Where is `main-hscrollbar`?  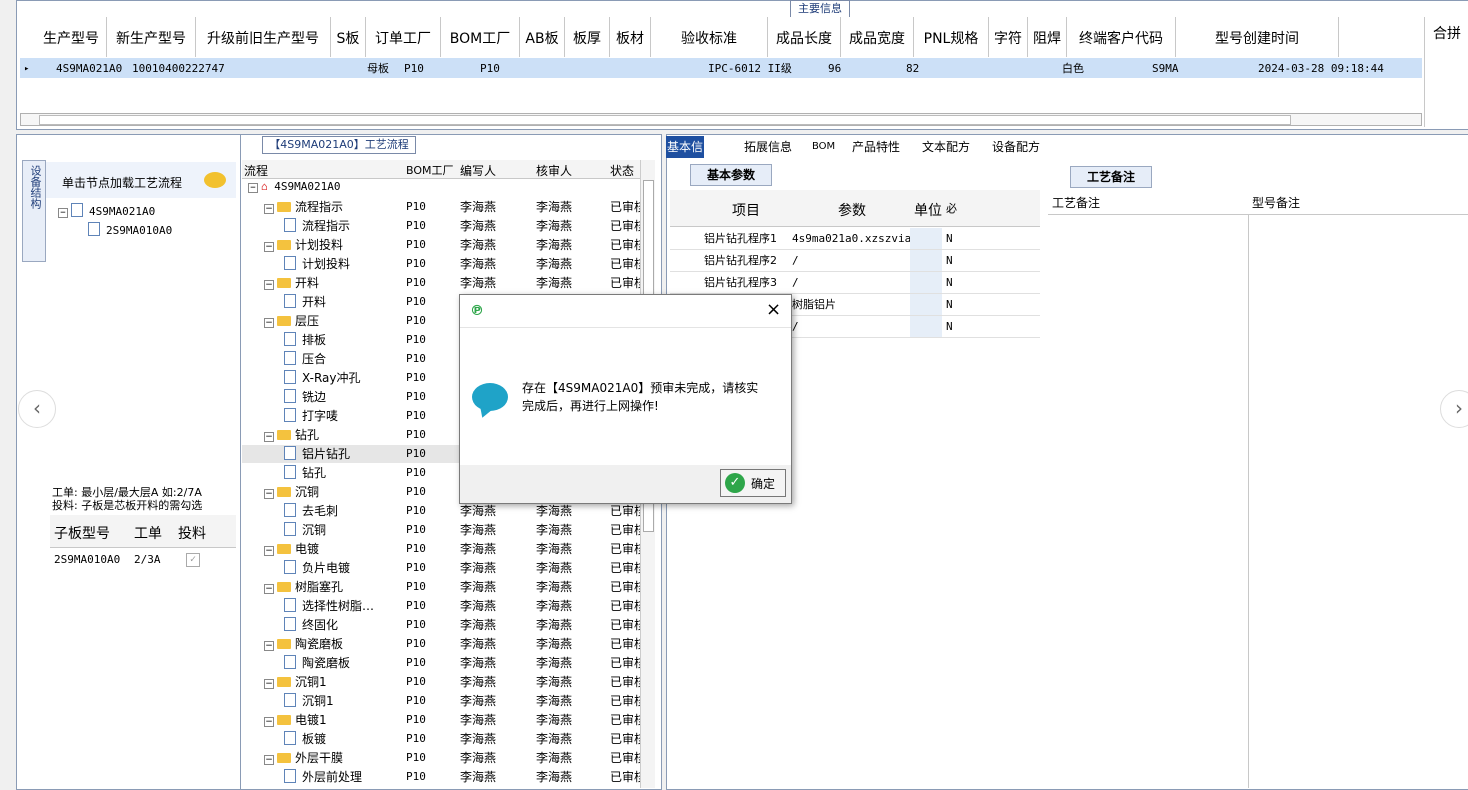
main-hscrollbar is located at coordinates (721, 119).